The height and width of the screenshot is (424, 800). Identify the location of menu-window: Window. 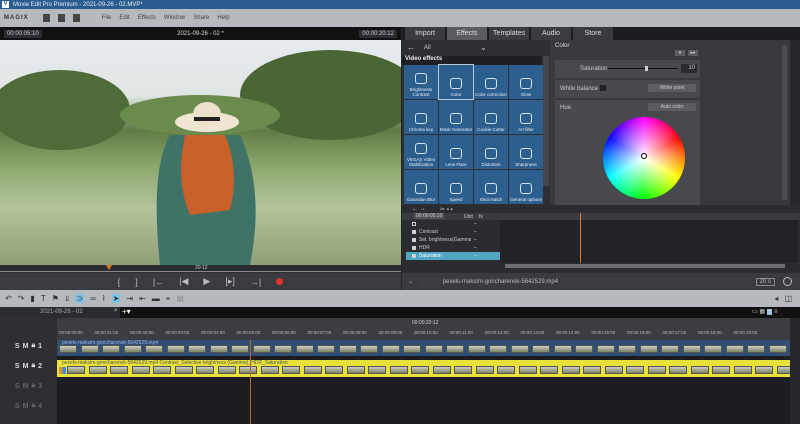
(174, 18).